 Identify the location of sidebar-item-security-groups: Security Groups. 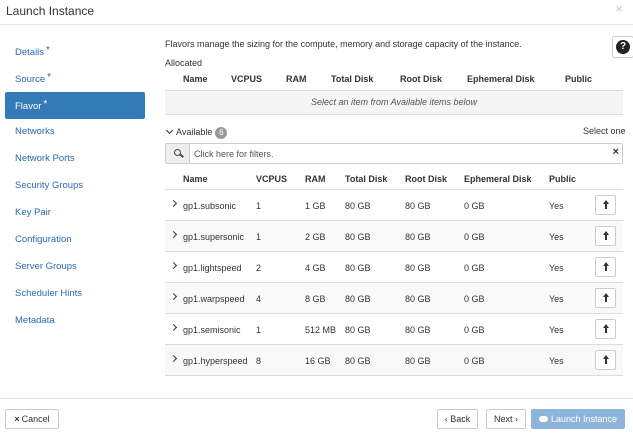
(75, 186).